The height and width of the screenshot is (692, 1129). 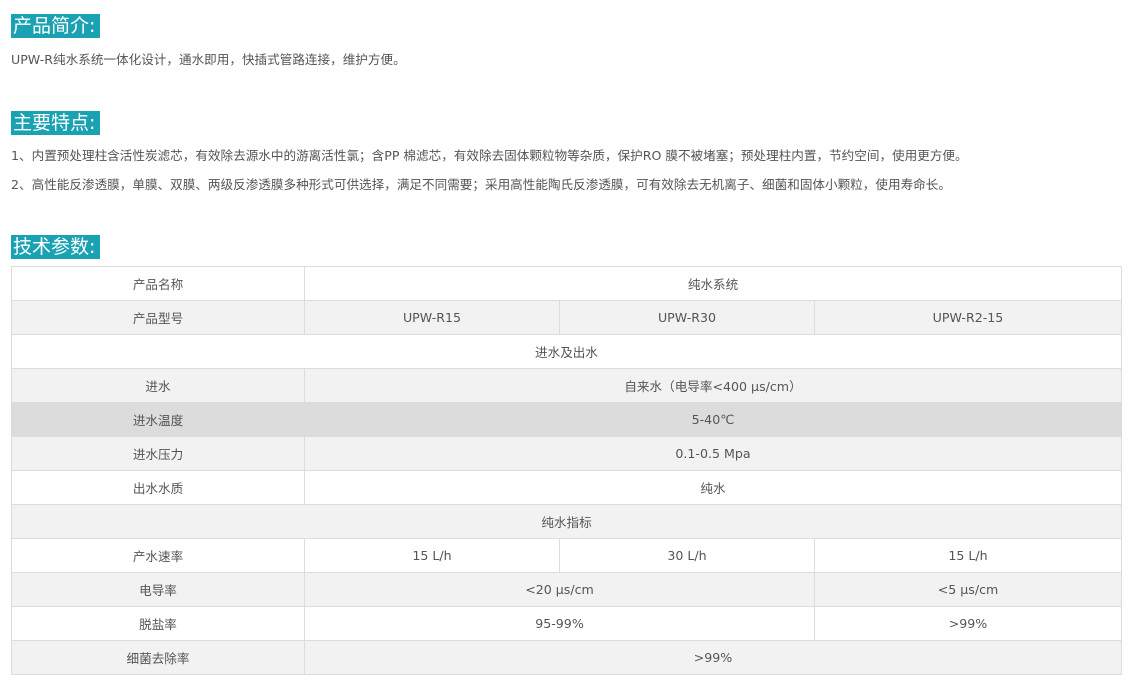 I want to click on bacteria-value: >99%, so click(x=713, y=657).